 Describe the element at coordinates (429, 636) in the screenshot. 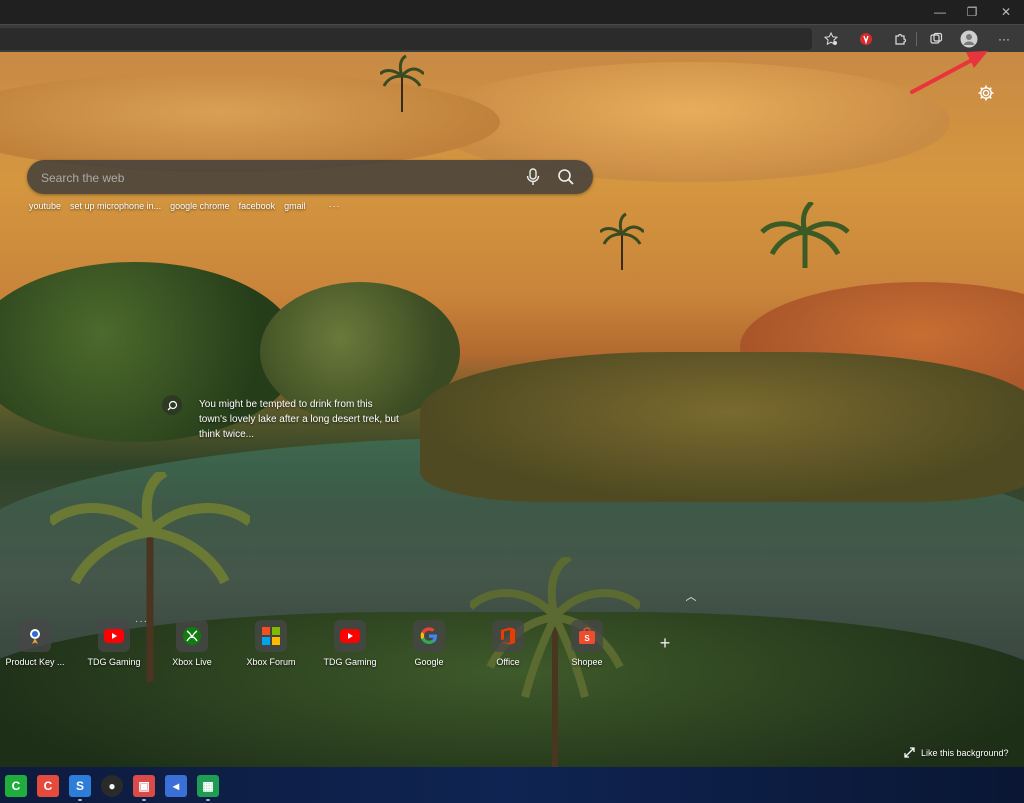

I see `google-icon` at that location.